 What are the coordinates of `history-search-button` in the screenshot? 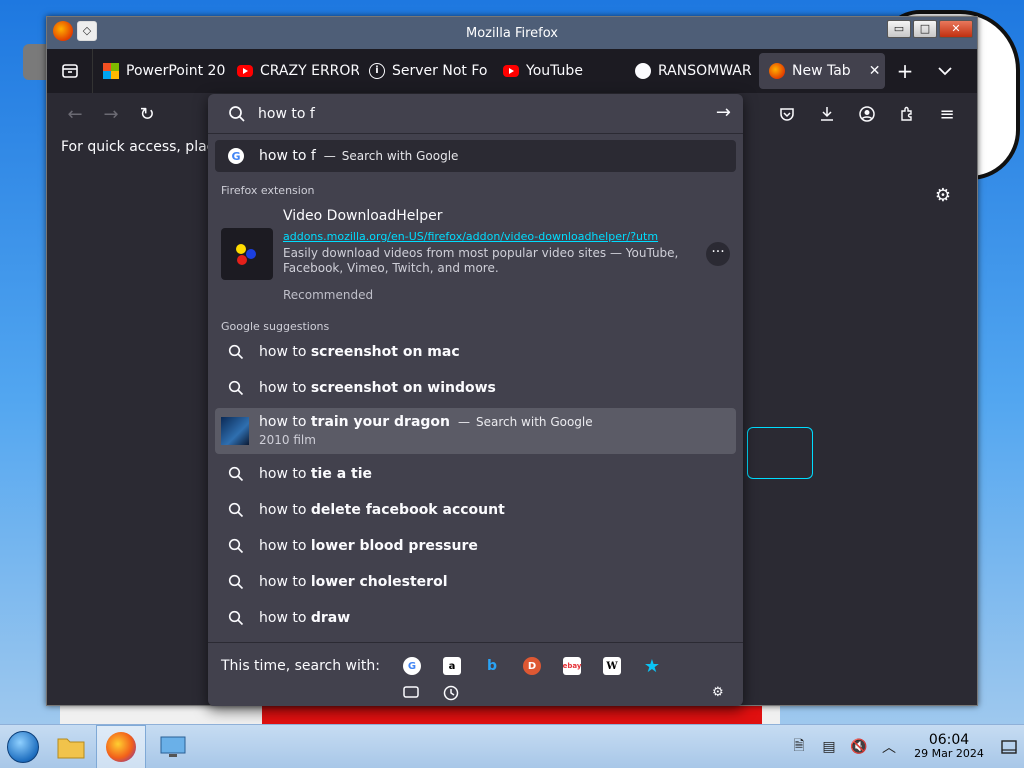 It's located at (451, 695).